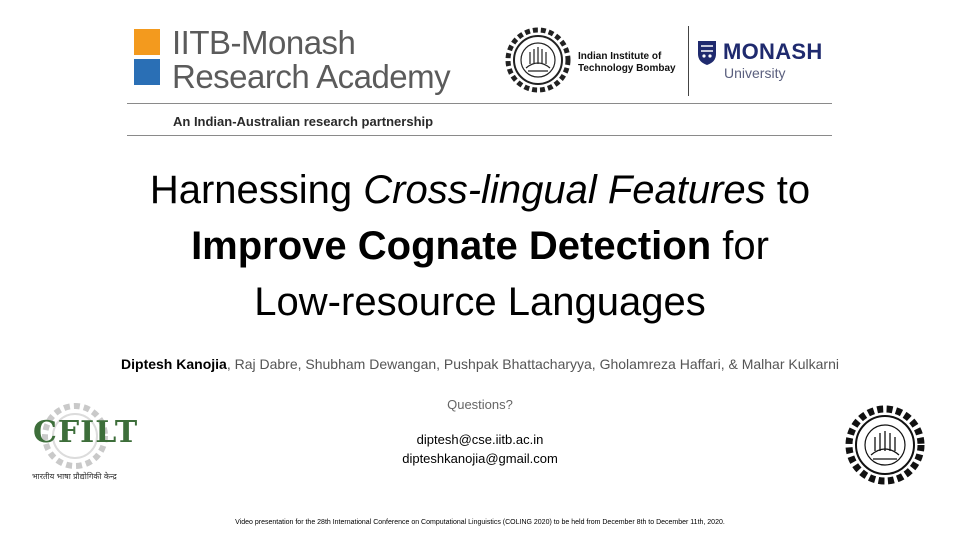 This screenshot has height=540, width=960. I want to click on header-divider, so click(688, 61).